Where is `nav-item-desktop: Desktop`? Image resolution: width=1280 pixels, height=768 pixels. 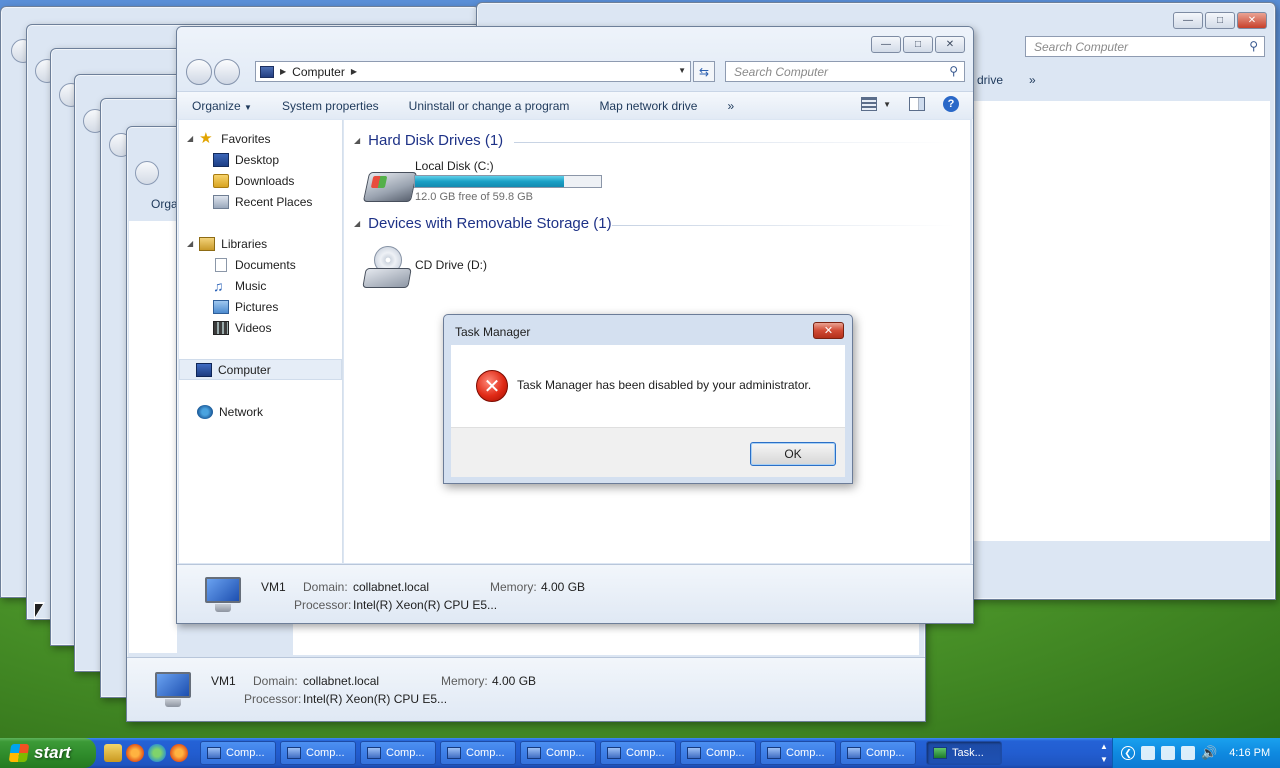 nav-item-desktop: Desktop is located at coordinates (260, 159).